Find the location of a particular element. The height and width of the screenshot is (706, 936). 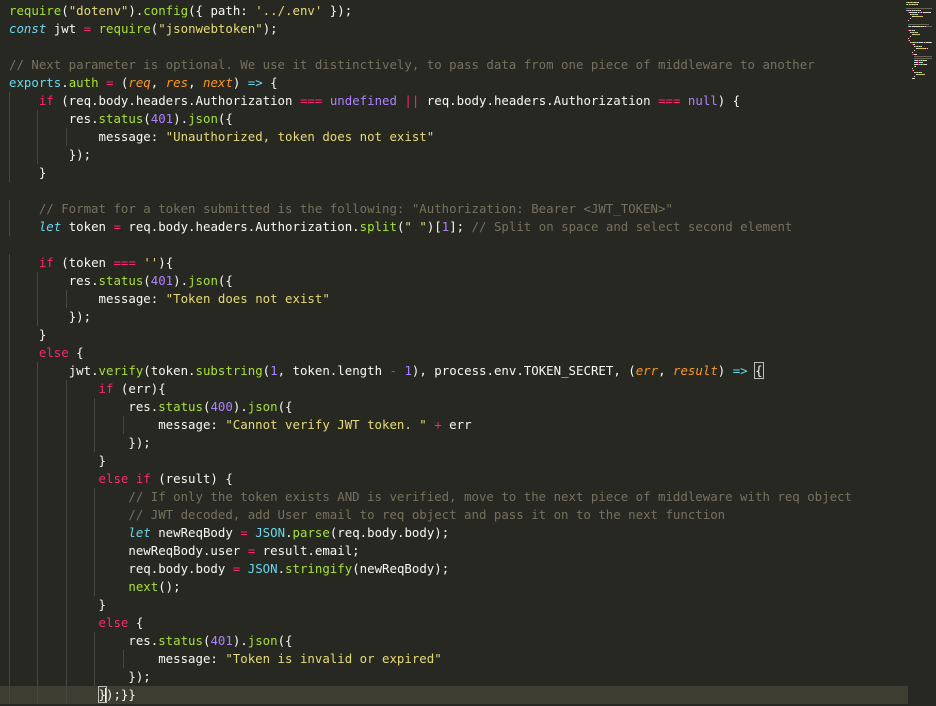

code-line: message: "Token does not exist" is located at coordinates (454, 299).